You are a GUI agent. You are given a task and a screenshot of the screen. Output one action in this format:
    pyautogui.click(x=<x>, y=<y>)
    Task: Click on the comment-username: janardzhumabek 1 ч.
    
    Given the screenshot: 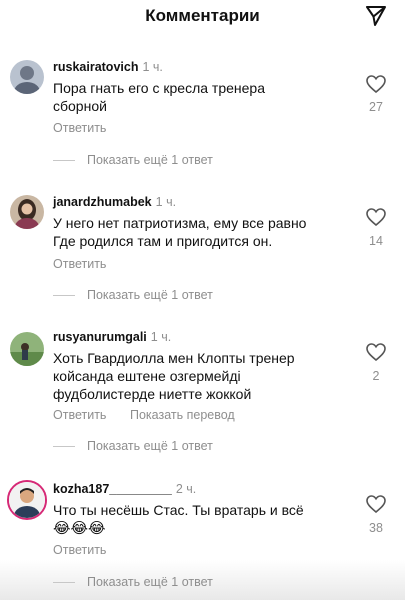 What is the action you would take?
    pyautogui.click(x=114, y=202)
    